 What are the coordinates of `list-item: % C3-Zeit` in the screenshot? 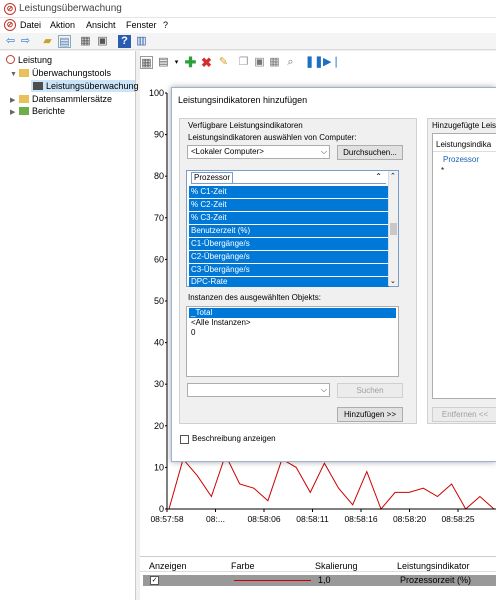 It's located at (289, 218).